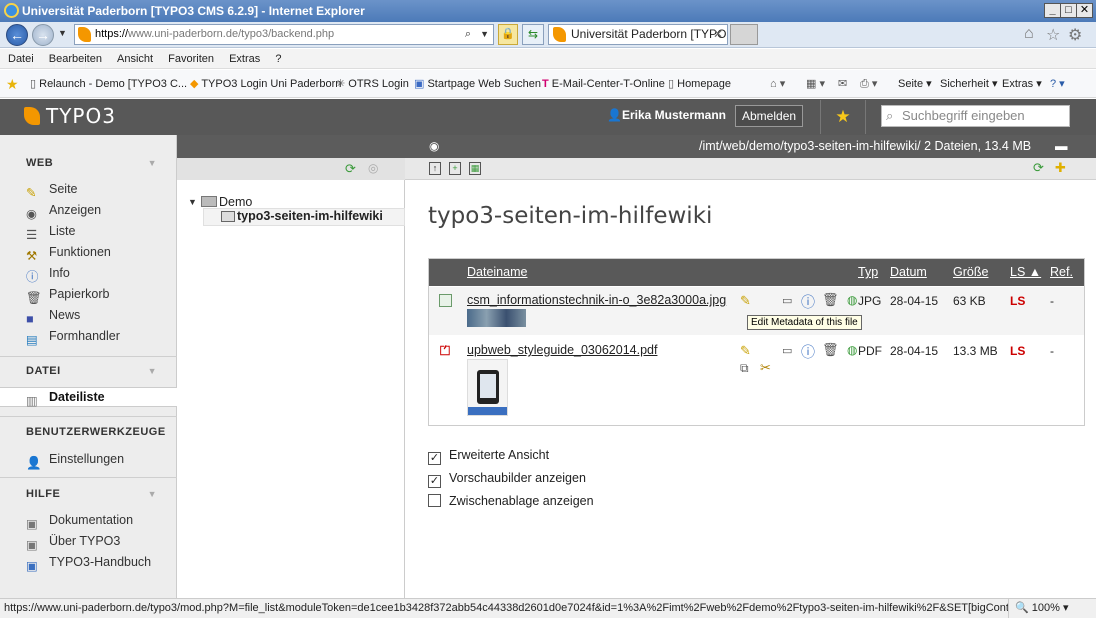 The height and width of the screenshot is (618, 1096). Describe the element at coordinates (562, 350) in the screenshot. I see `file-name-link: upbweb_styleguide_03062014.pdf` at that location.